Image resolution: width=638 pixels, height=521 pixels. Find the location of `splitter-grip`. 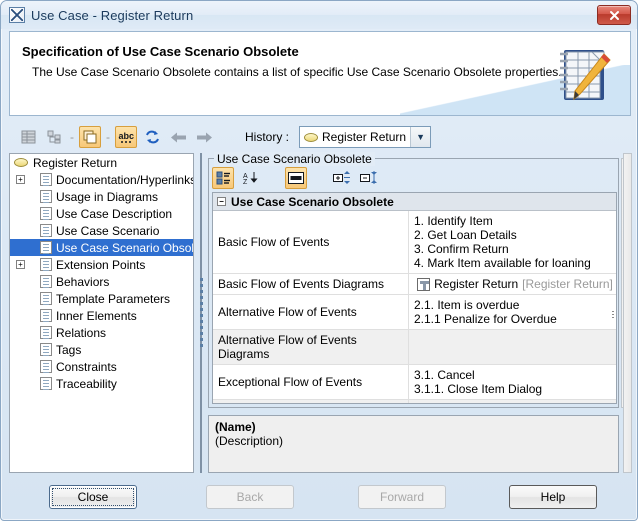

splitter-grip is located at coordinates (201, 313).